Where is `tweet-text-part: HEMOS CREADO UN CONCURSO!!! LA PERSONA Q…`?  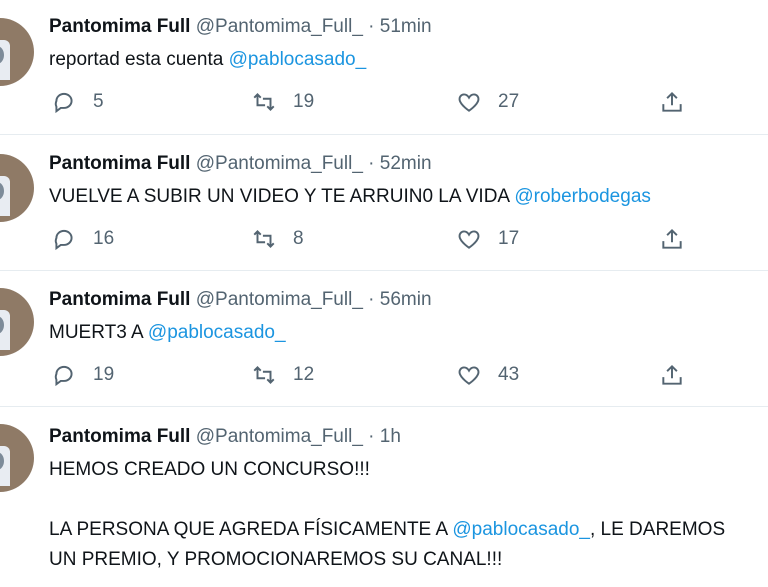 tweet-text-part: HEMOS CREADO UN CONCURSO!!! LA PERSONA Q… is located at coordinates (248, 499).